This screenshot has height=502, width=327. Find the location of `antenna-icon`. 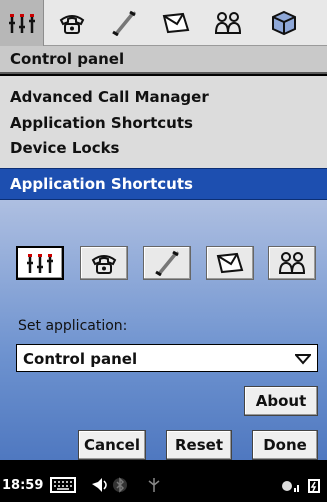

antenna-icon is located at coordinates (154, 485).